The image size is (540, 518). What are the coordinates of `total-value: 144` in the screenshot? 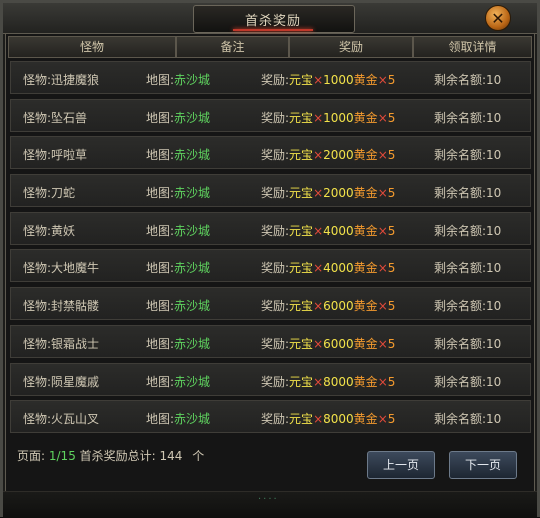 It's located at (171, 456).